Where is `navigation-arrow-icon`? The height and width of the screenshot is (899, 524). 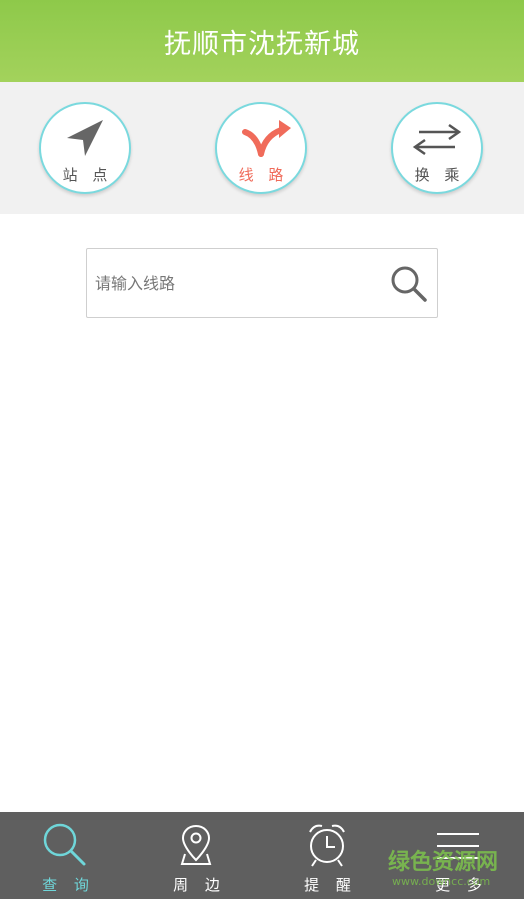
navigation-arrow-icon is located at coordinates (85, 138).